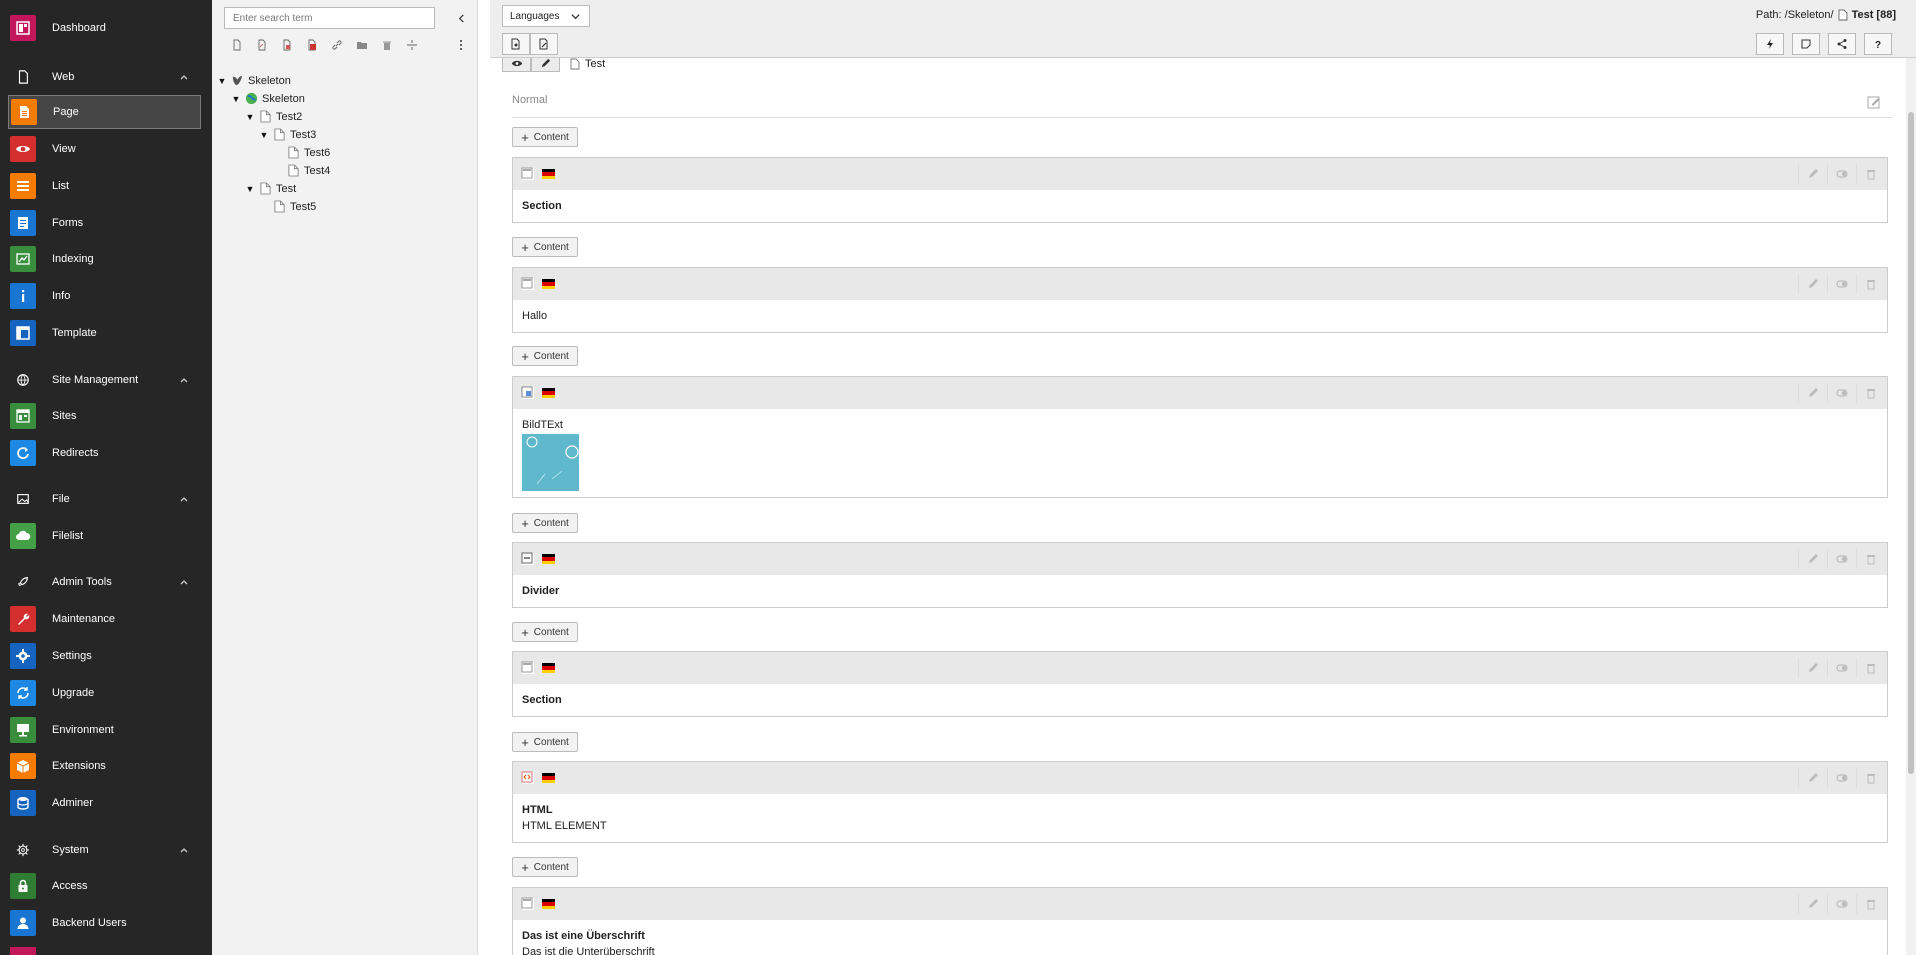 The image size is (1916, 955). I want to click on new-recycler-button, so click(386, 45).